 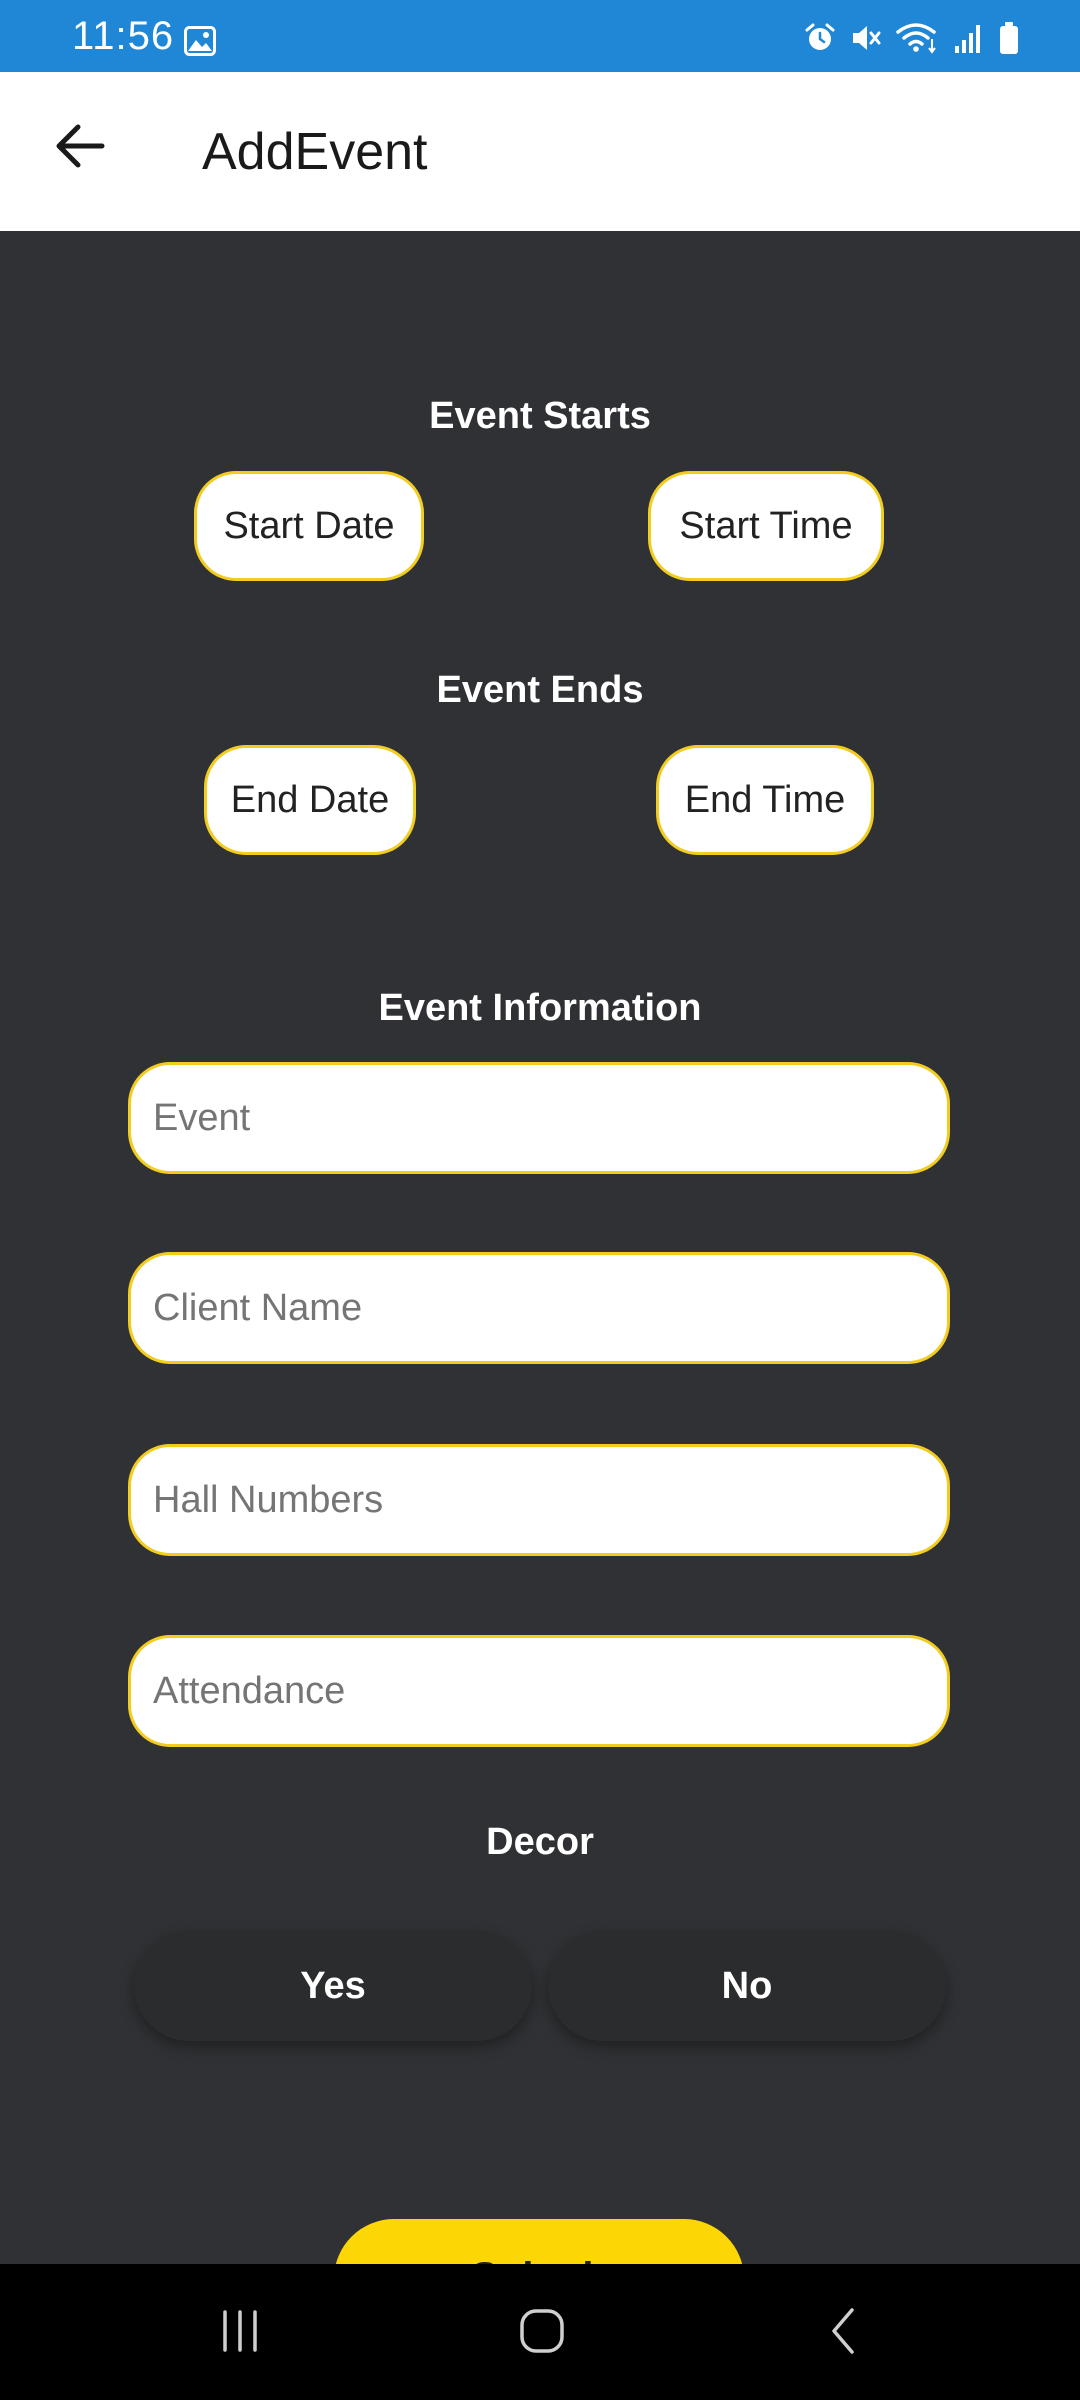 What do you see at coordinates (310, 800) in the screenshot?
I see `end-date-button: End Date` at bounding box center [310, 800].